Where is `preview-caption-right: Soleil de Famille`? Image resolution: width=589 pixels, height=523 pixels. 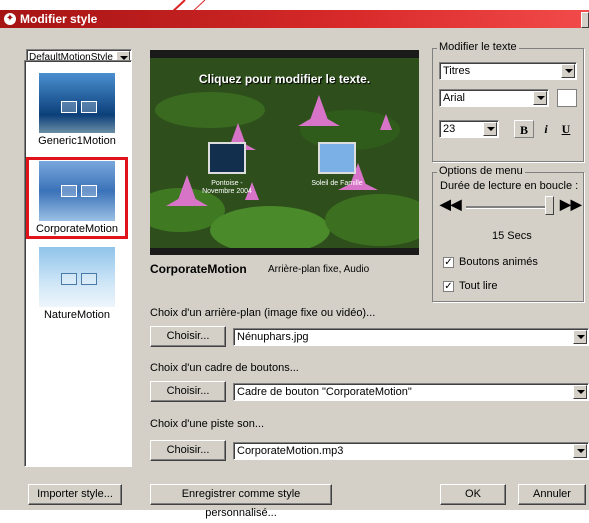 preview-caption-right: Soleil de Famille is located at coordinates (337, 183).